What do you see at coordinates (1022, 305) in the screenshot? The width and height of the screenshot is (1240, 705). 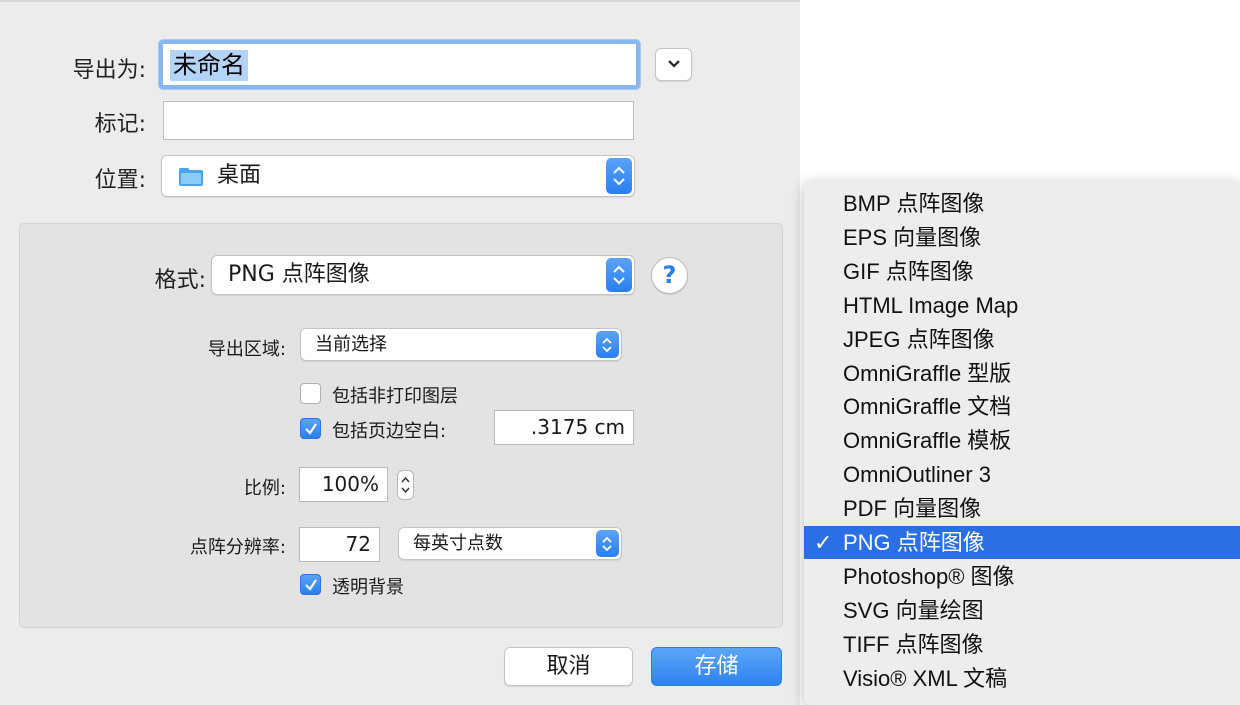 I see `menu-item: HTML Image Map` at bounding box center [1022, 305].